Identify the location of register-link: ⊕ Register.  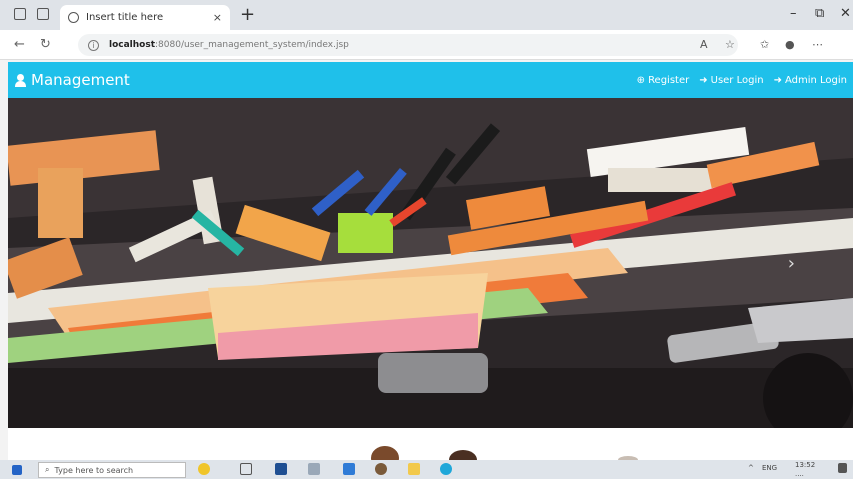
(663, 80).